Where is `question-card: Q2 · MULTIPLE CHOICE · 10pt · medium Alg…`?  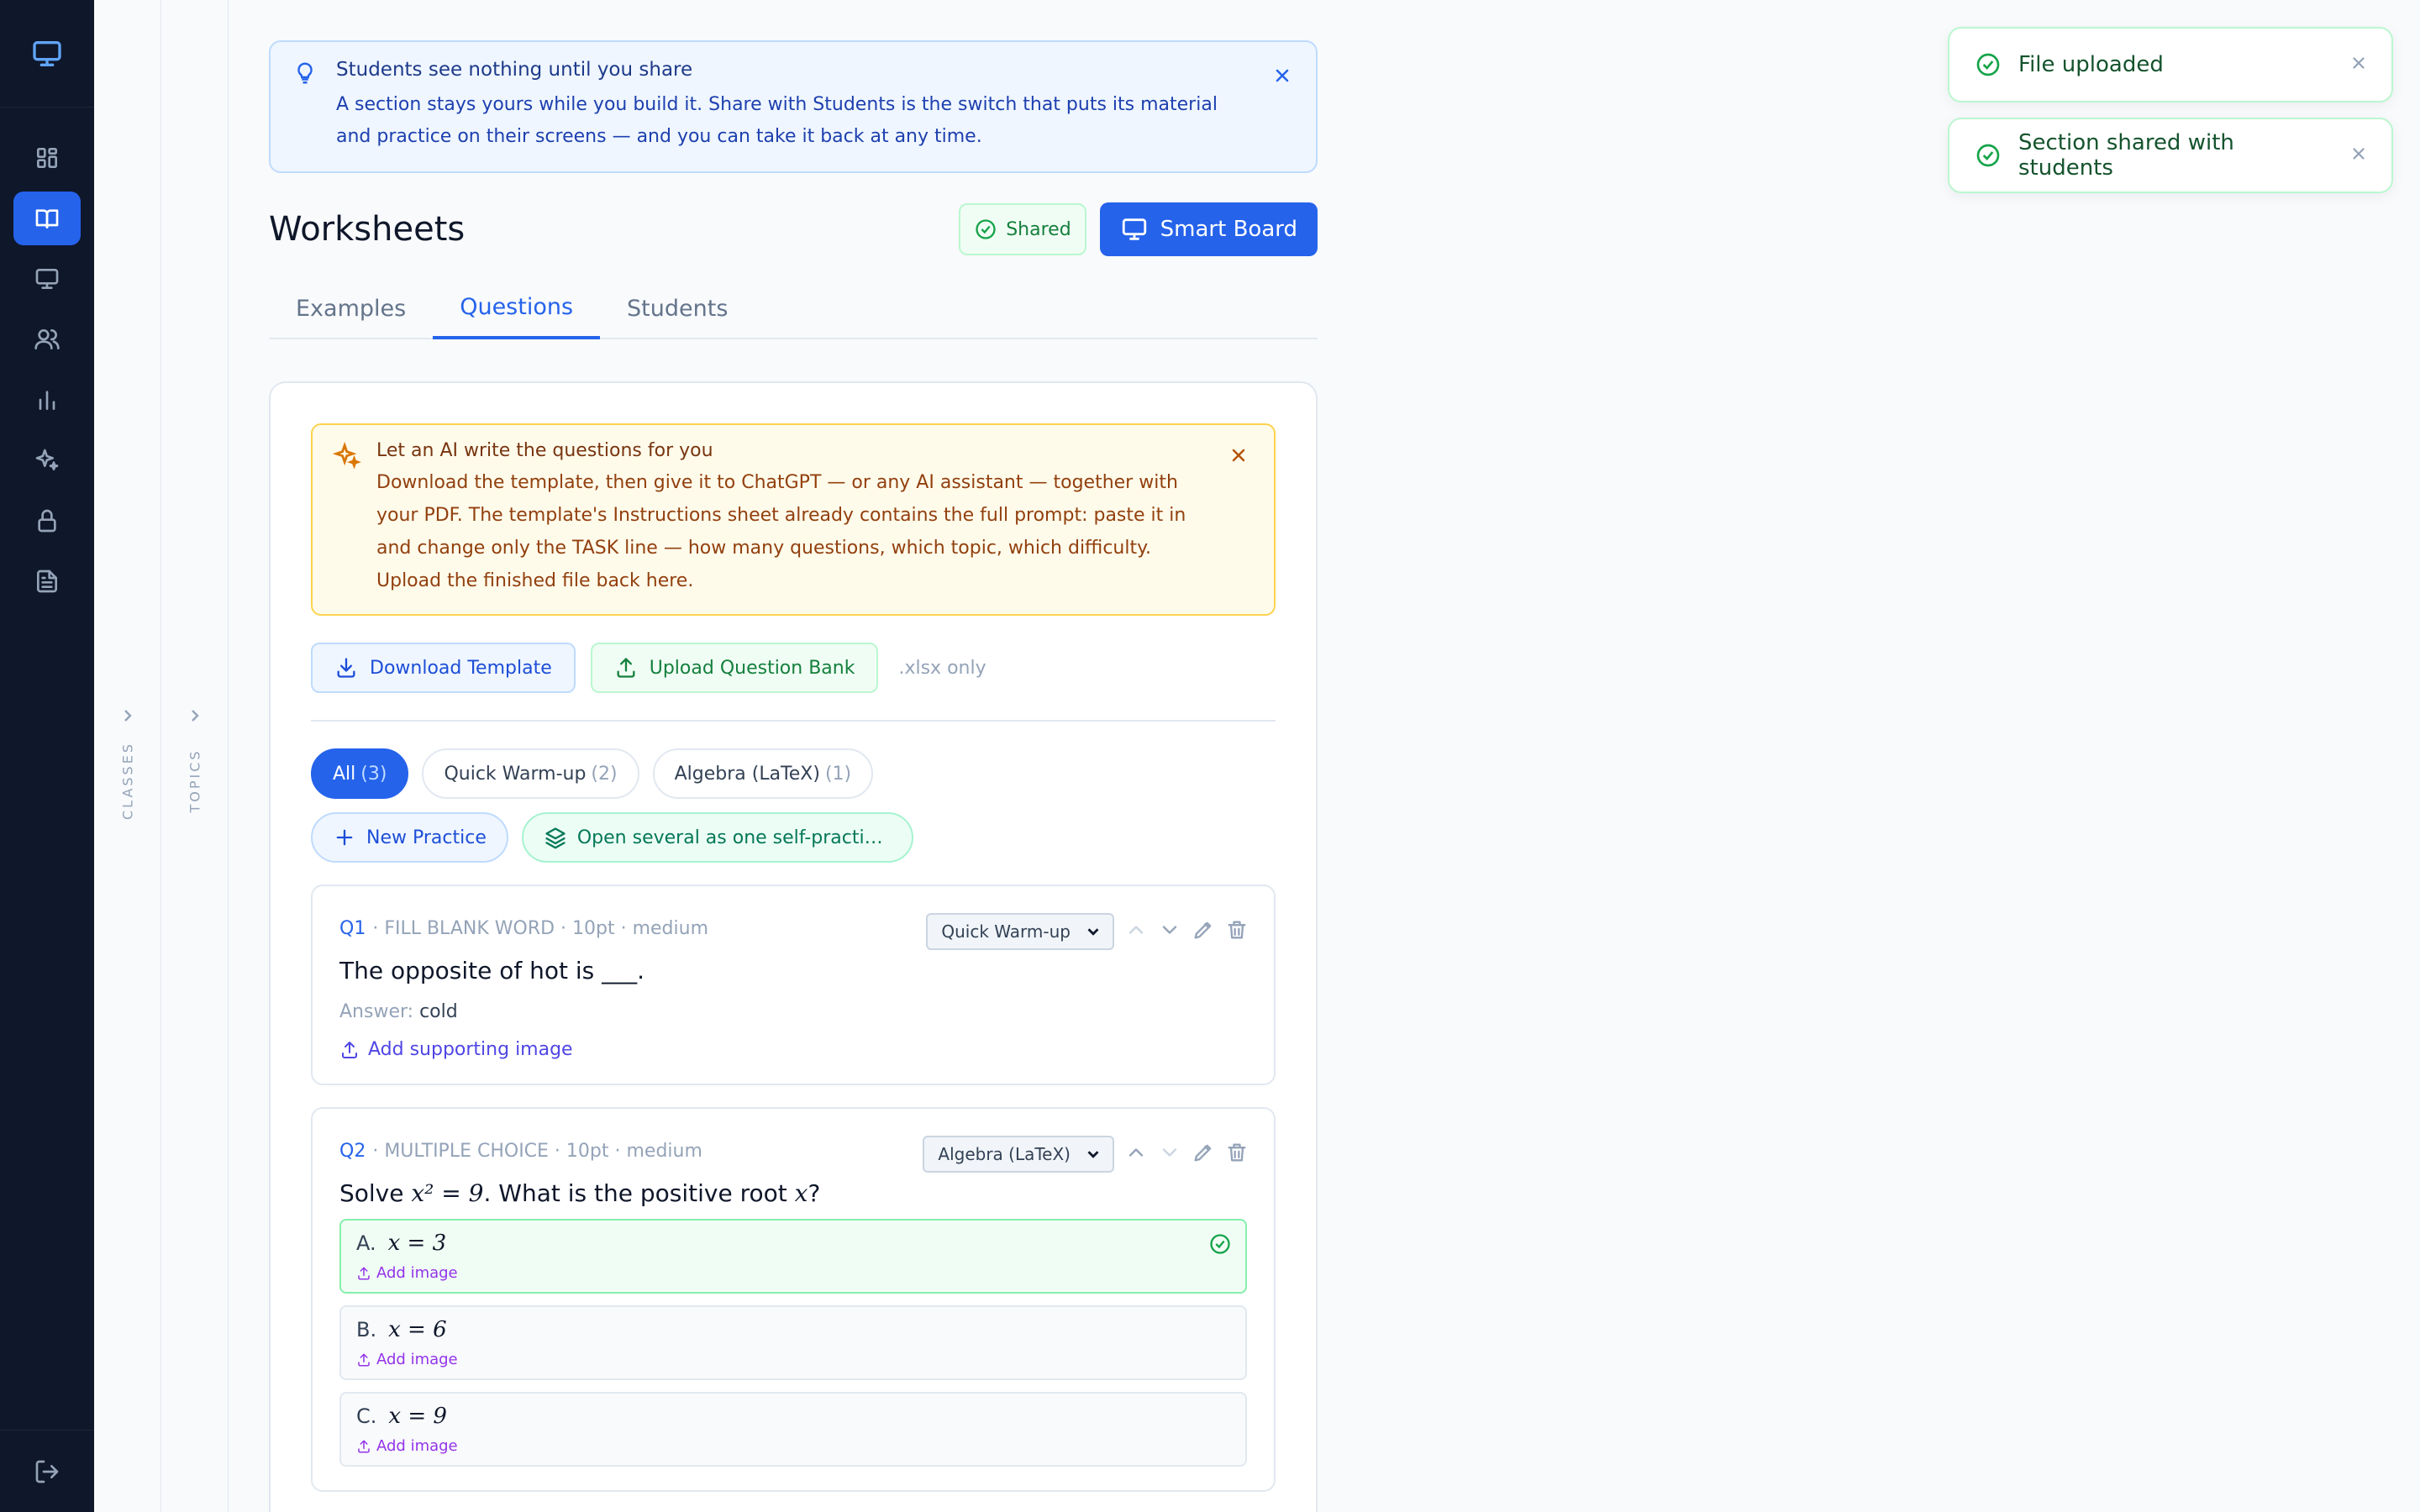
question-card: Q2 · MULTIPLE CHOICE · 10pt · medium Alg… is located at coordinates (794, 1299).